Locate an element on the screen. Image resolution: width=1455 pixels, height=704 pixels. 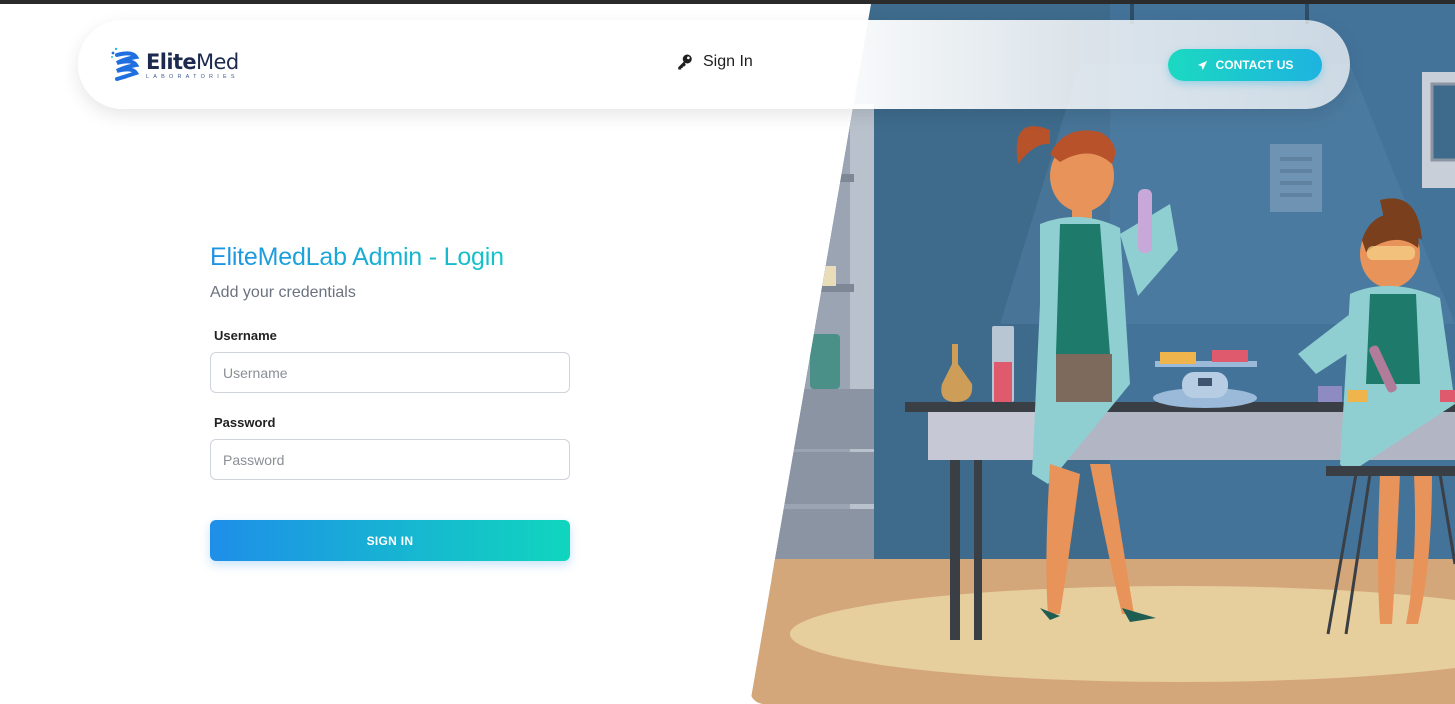
contact-us-button: CONTACT US is located at coordinates (1245, 65).